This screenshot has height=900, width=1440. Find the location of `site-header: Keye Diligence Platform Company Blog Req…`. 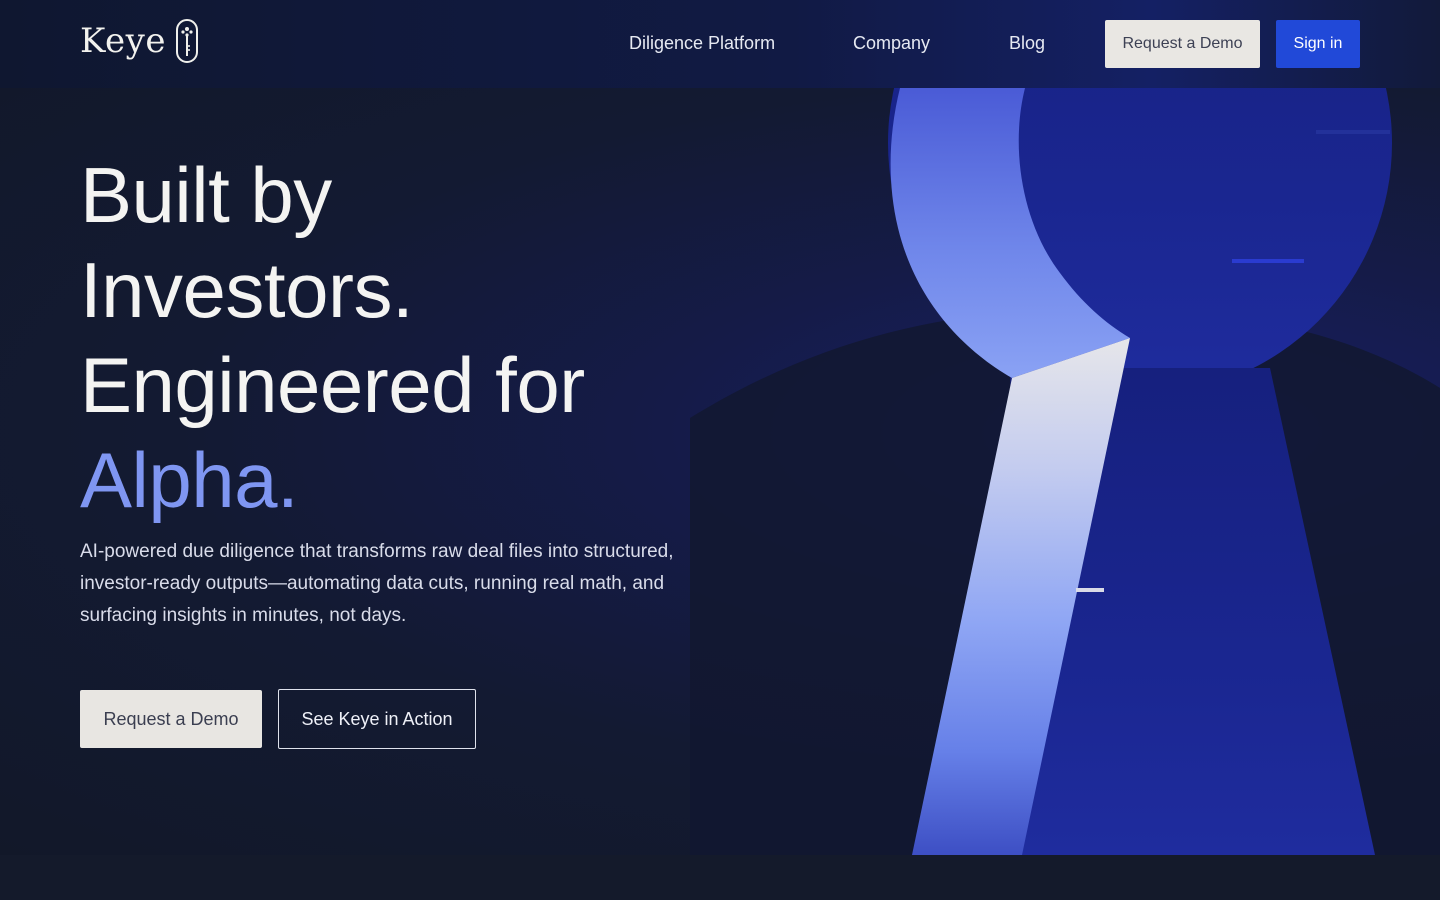

site-header: Keye Diligence Platform Company Blog Req… is located at coordinates (720, 44).